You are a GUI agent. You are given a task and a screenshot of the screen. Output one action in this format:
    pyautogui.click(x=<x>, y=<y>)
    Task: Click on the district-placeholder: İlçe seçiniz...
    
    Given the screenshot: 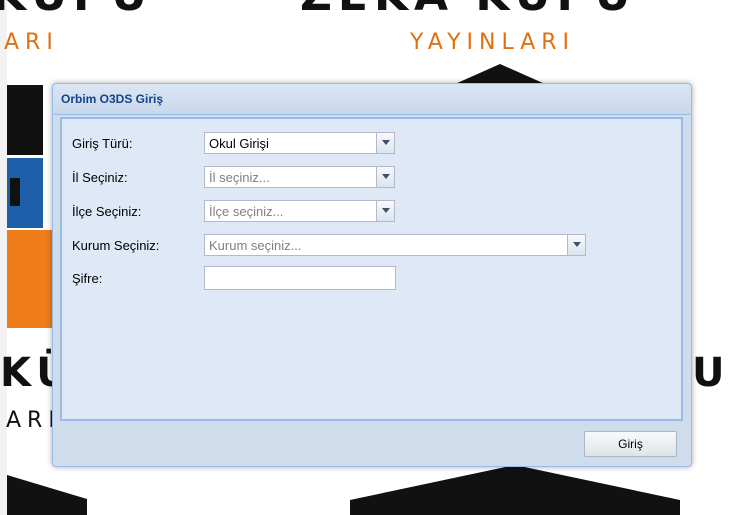 What is the action you would take?
    pyautogui.click(x=246, y=211)
    